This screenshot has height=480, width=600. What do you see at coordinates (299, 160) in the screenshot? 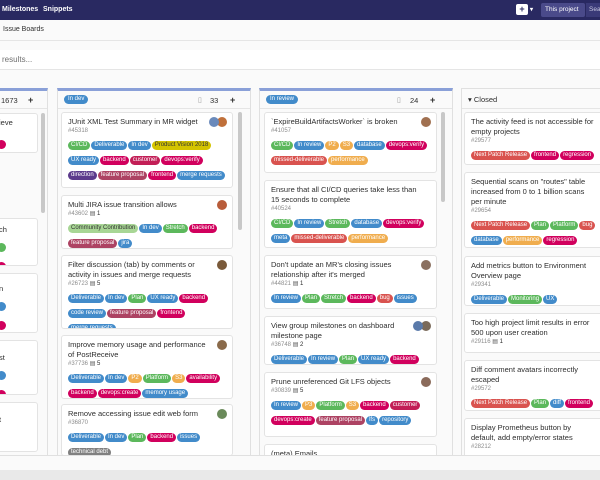
I see `label-badge: missed-deliverable` at bounding box center [299, 160].